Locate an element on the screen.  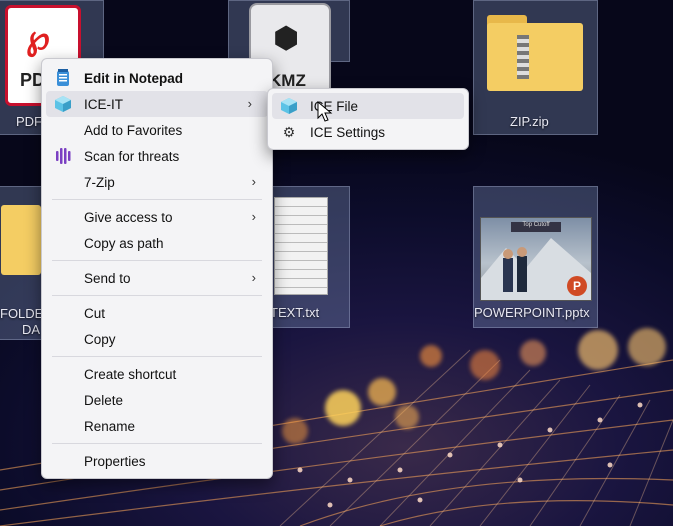
folder-icon is located at coordinates (21, 240).